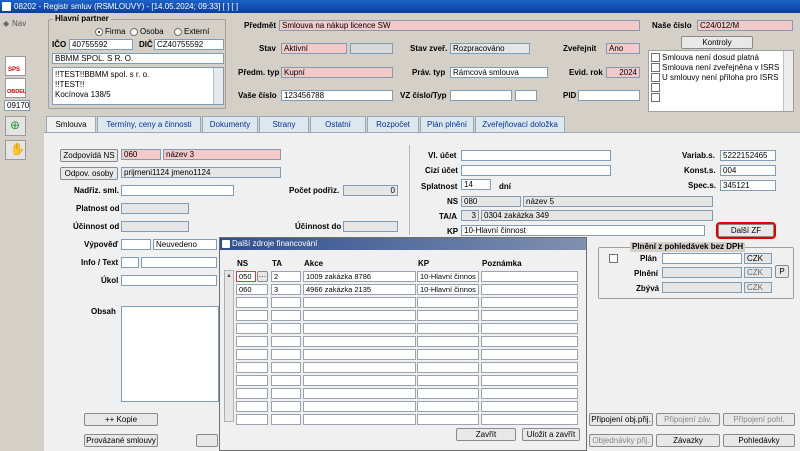 The height and width of the screenshot is (451, 800). What do you see at coordinates (536, 170) in the screenshot?
I see `cizi-ucet-field` at bounding box center [536, 170].